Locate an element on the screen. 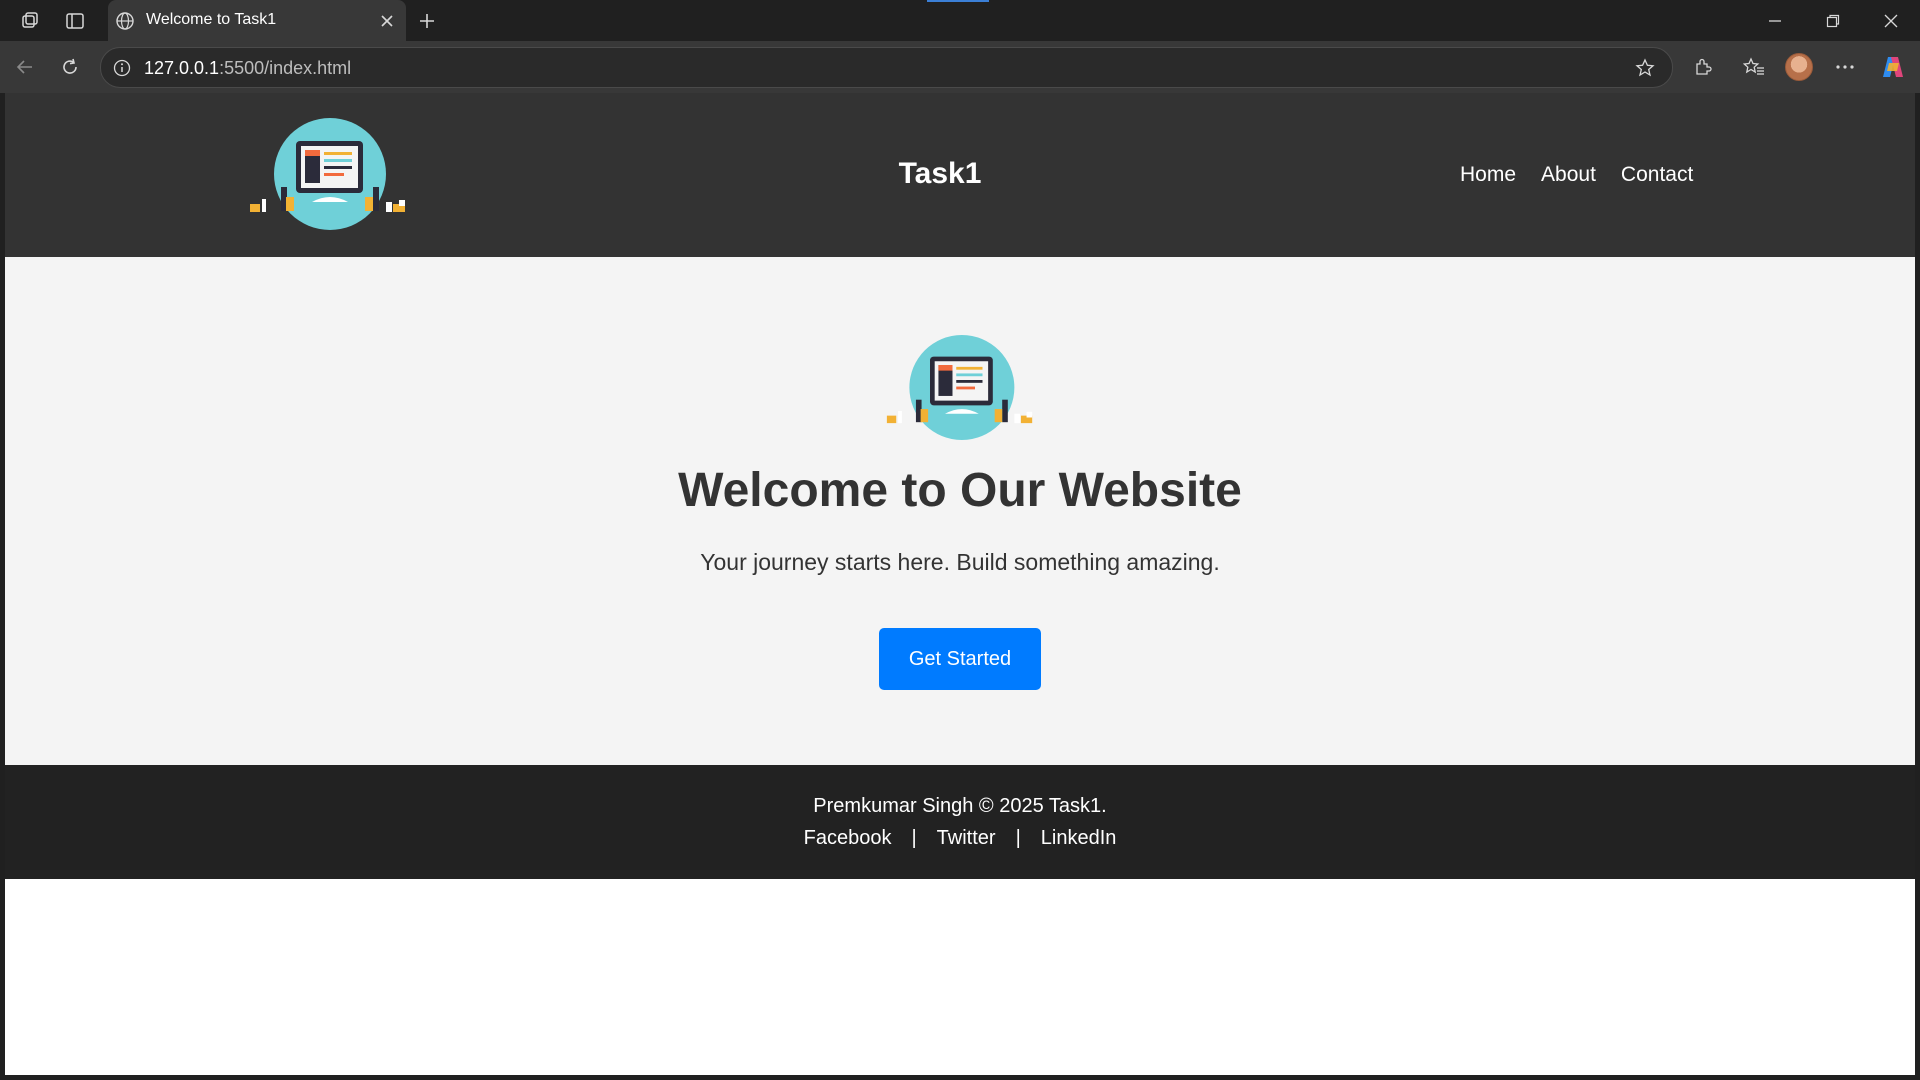 Image resolution: width=1920 pixels, height=1080 pixels. back-icon is located at coordinates (25, 67).